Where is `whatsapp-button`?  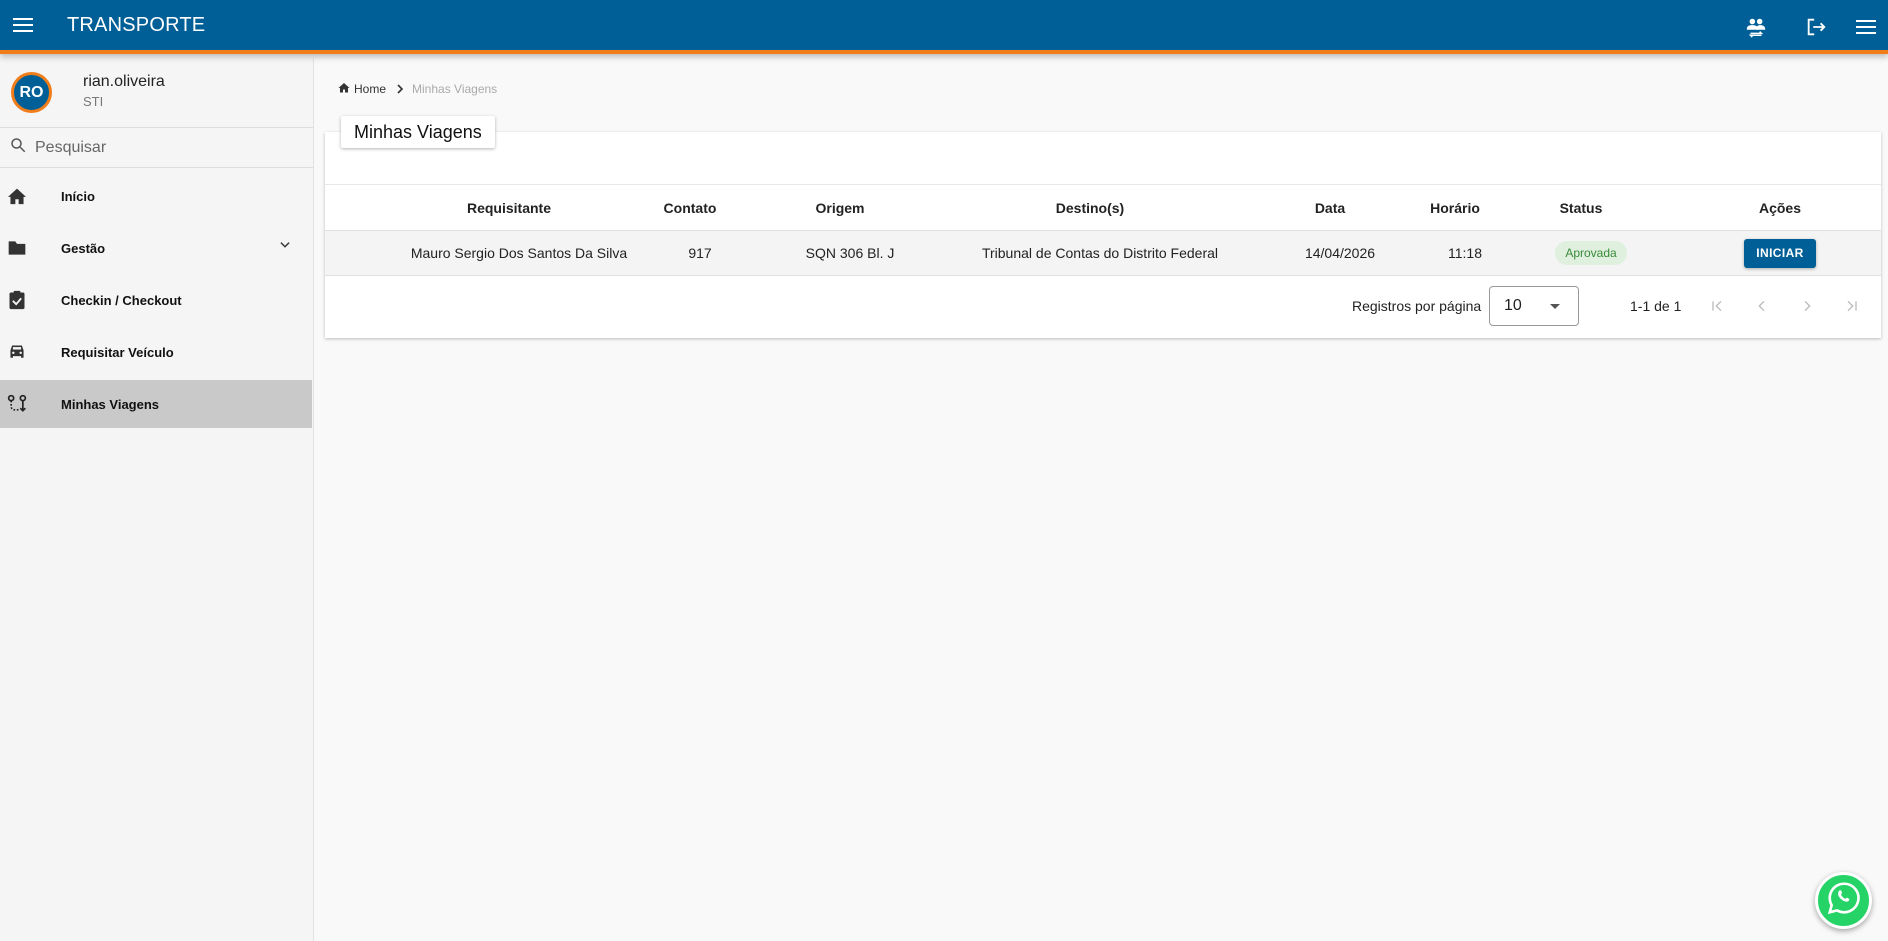
whatsapp-button is located at coordinates (1843, 900).